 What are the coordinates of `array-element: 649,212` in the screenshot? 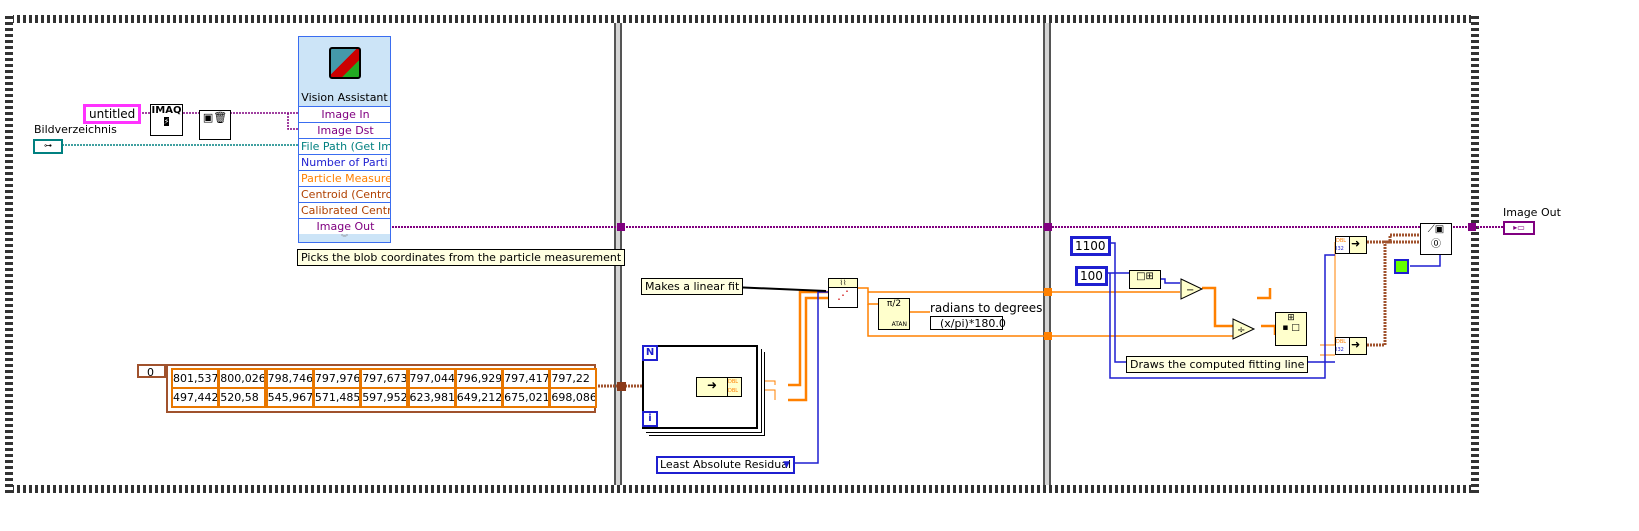 It's located at (478, 397).